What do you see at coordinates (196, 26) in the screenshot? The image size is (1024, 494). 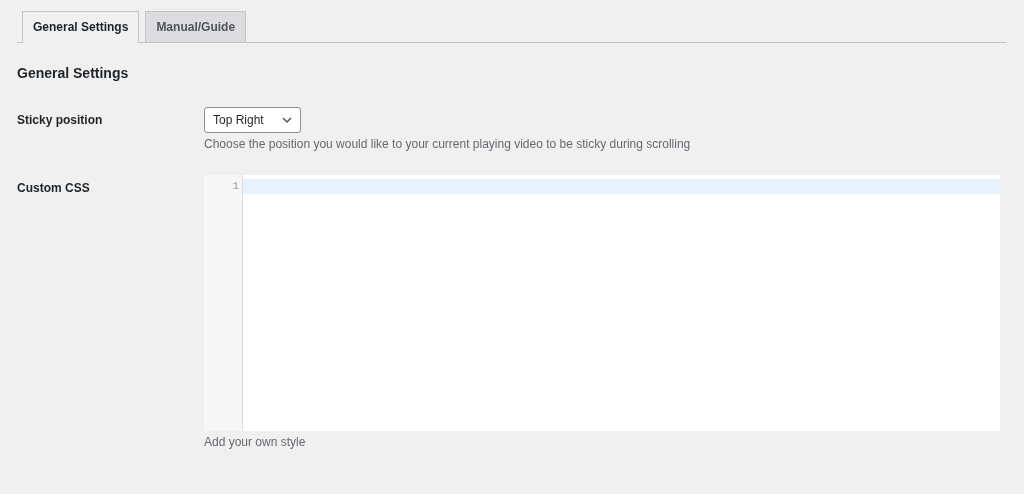 I see `tab: Manual/Guide` at bounding box center [196, 26].